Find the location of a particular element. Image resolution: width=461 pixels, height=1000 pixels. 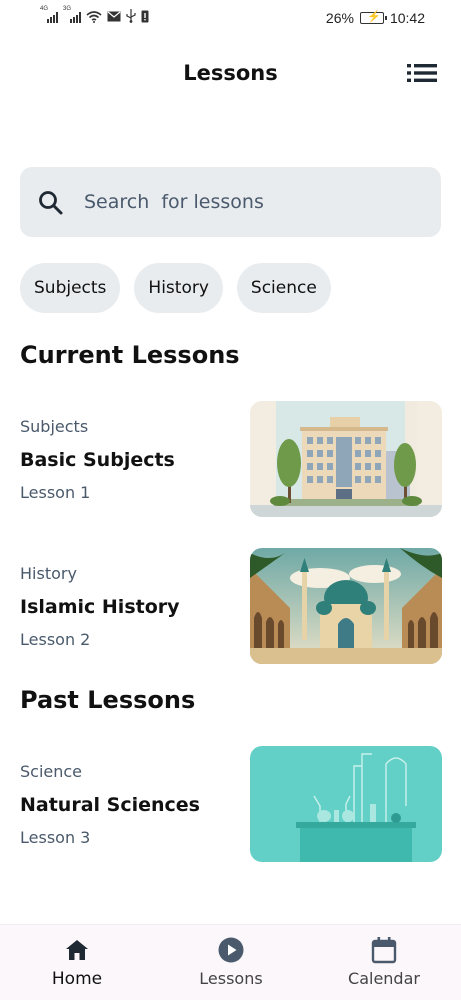

lesson-category: Subjects is located at coordinates (54, 426).